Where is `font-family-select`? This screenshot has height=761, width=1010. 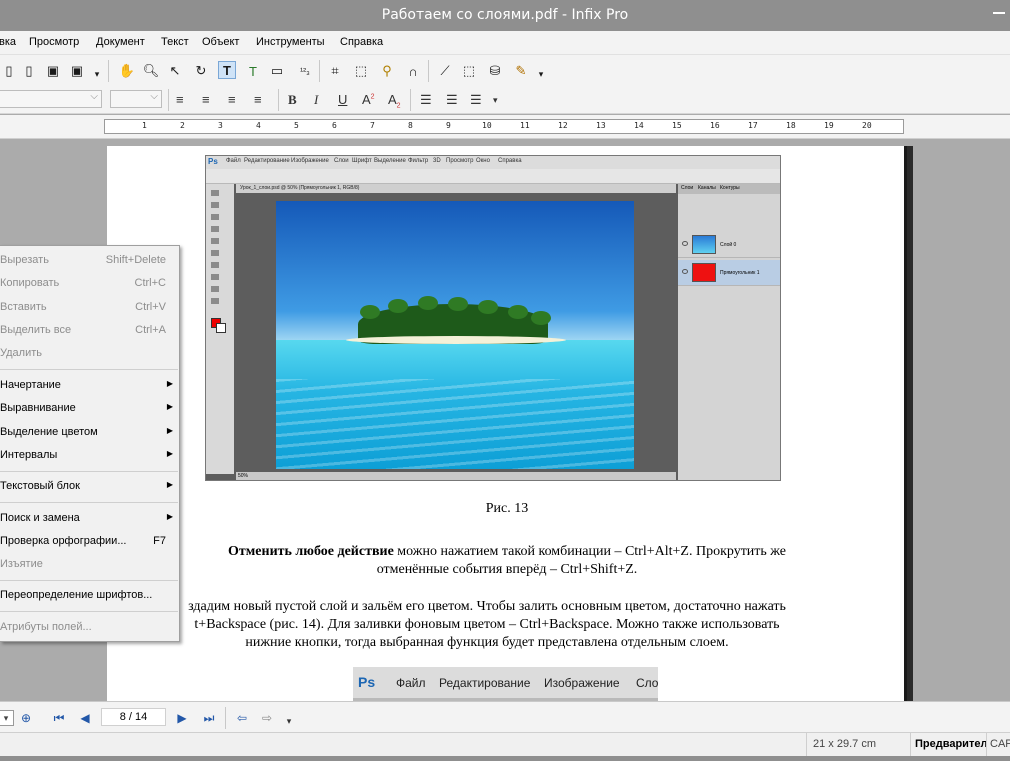
font-family-select is located at coordinates (51, 99).